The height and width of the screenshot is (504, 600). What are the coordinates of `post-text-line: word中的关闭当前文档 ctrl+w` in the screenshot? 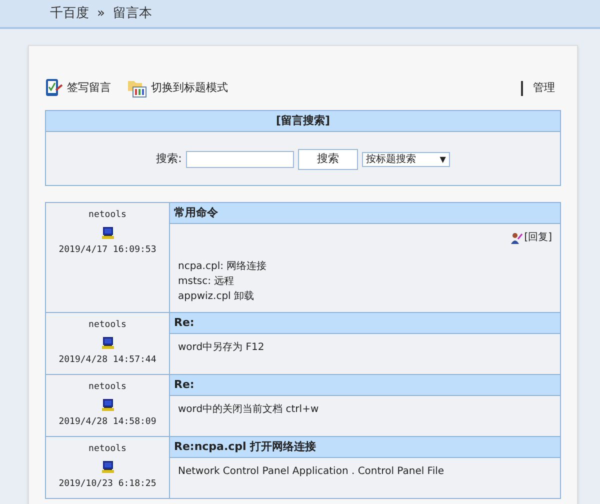 It's located at (249, 409).